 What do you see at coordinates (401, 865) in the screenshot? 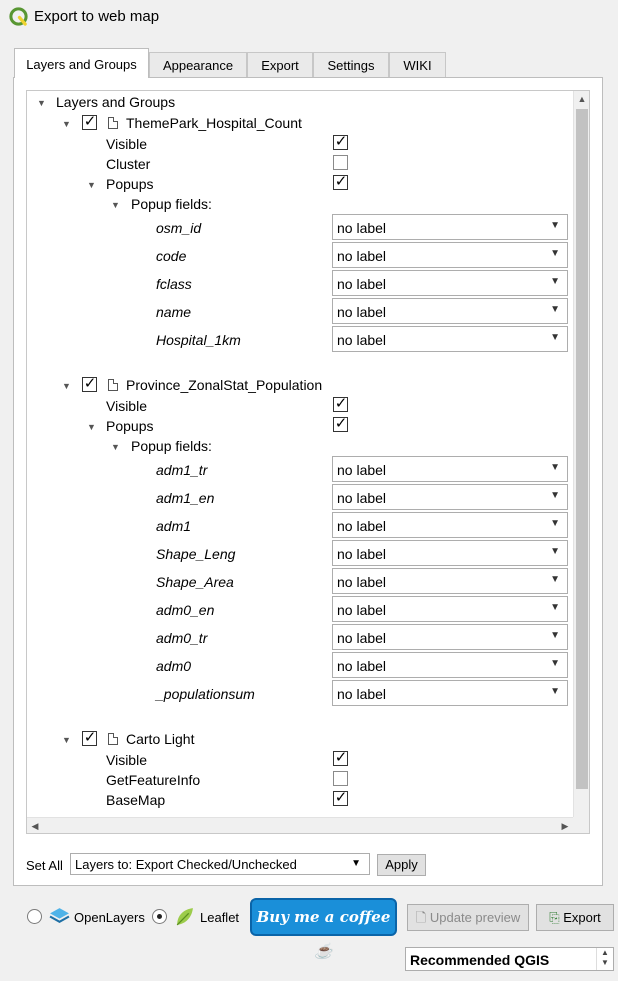
I see `apply-button: Apply` at bounding box center [401, 865].